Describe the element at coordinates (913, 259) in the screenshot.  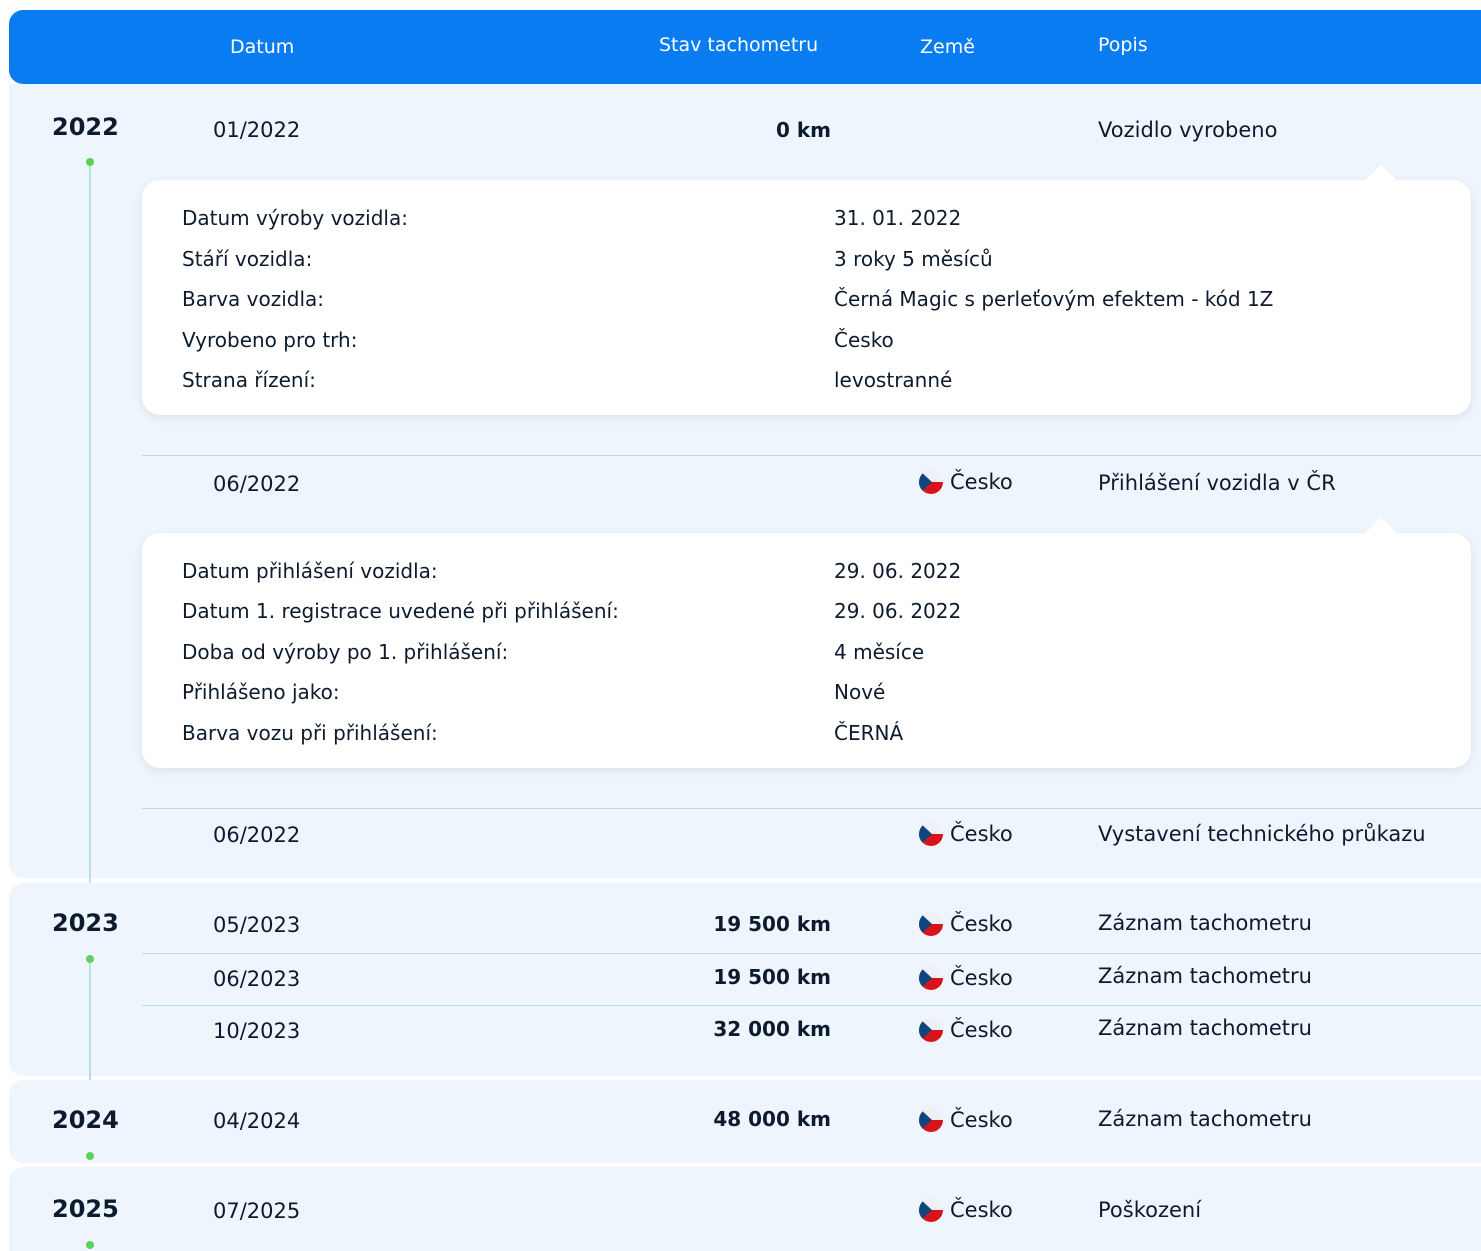
I see `detail-value: 3 roky 5 měsíců` at that location.